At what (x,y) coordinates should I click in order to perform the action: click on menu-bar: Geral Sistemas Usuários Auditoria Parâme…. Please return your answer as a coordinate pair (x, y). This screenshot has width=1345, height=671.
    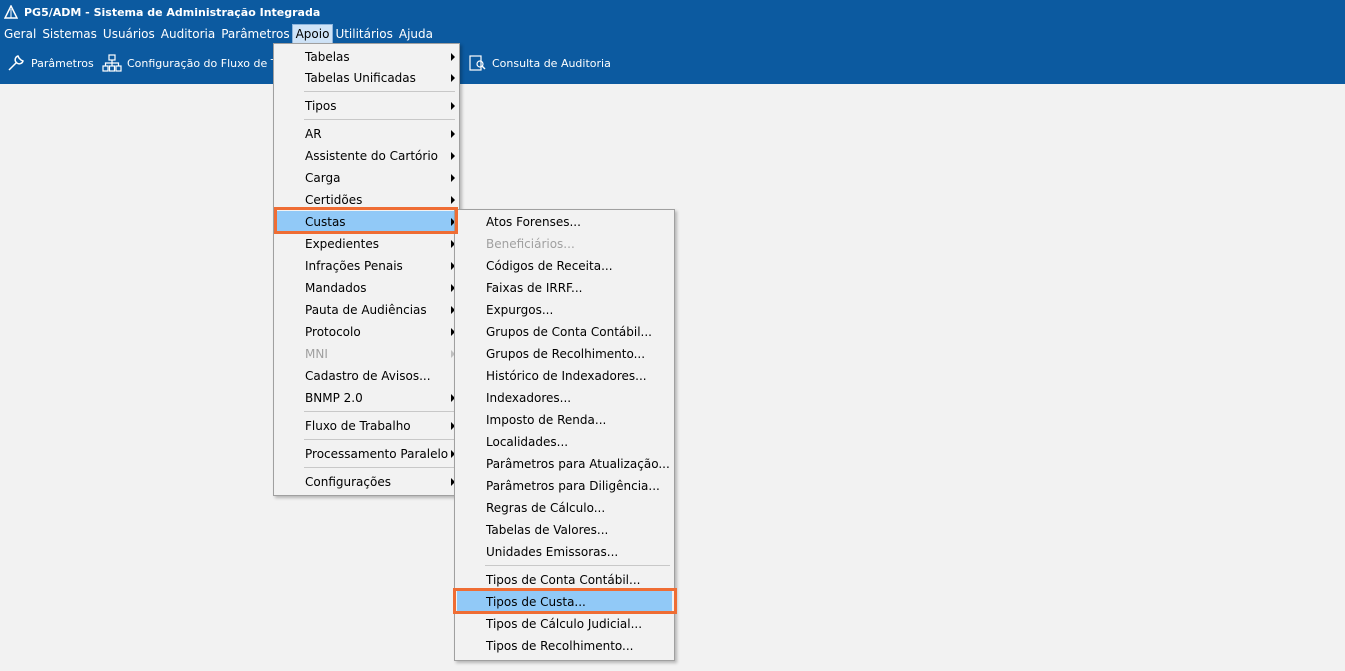
    Looking at the image, I should click on (672, 34).